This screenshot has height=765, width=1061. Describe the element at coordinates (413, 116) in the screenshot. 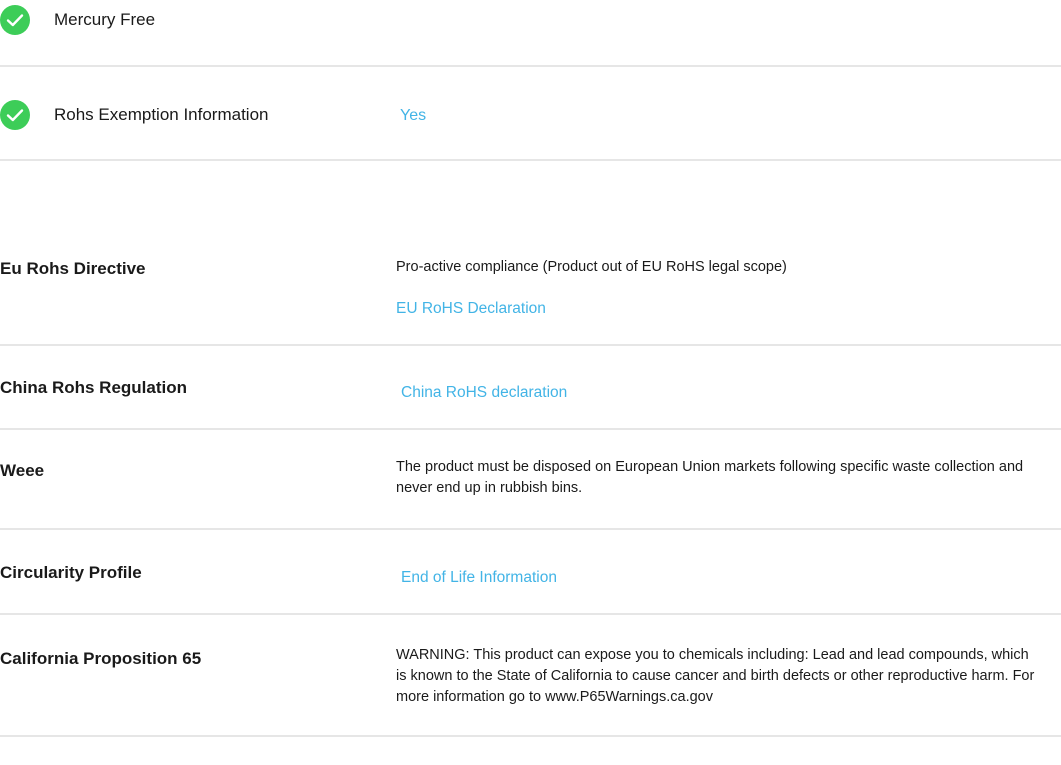

I see `rohs-exemption-value-link: Yes` at that location.